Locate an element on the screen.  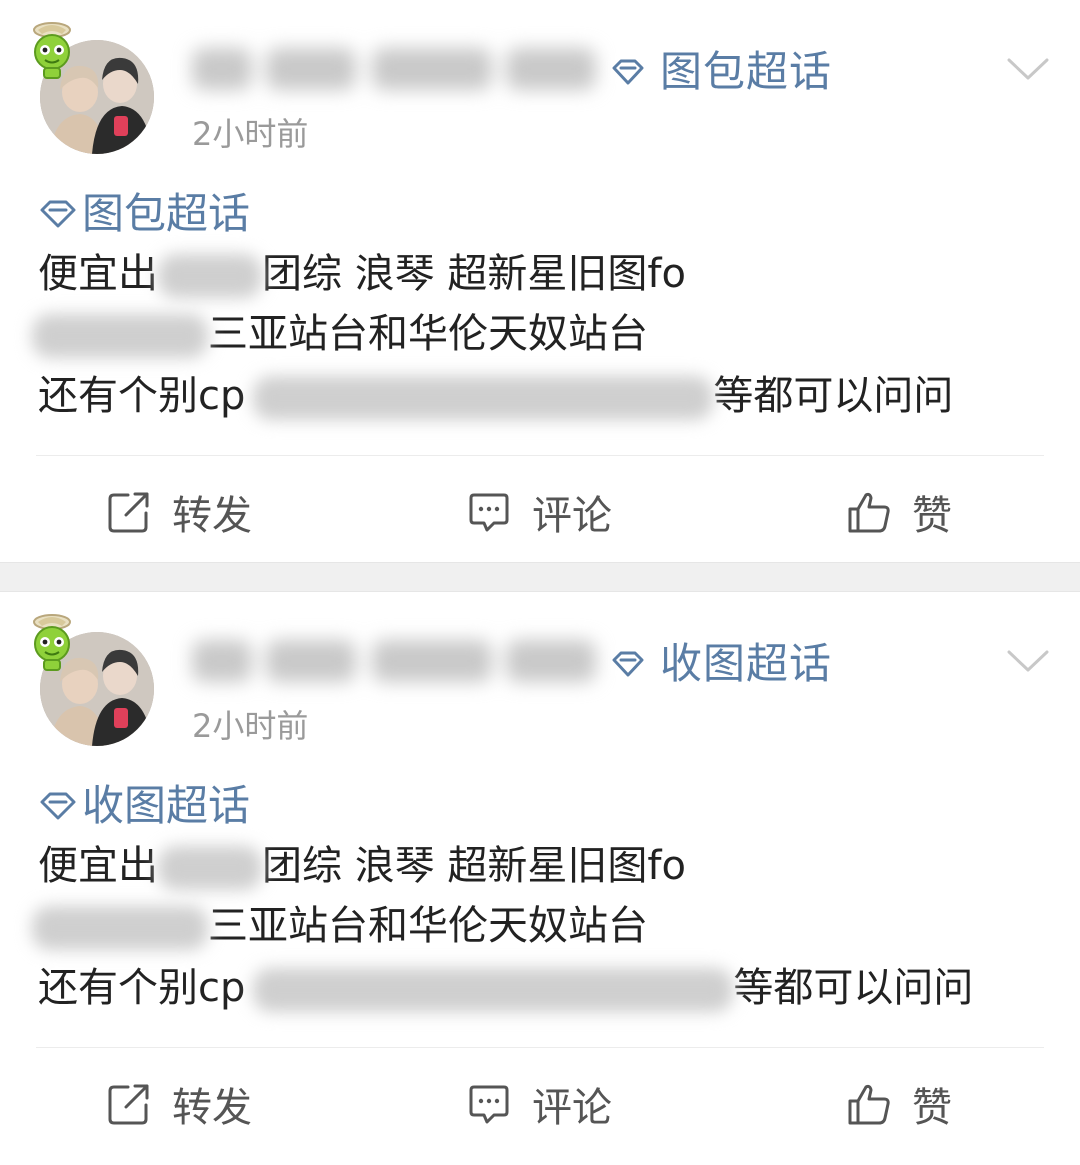
topic-tag: 图包超话 is located at coordinates (144, 214).